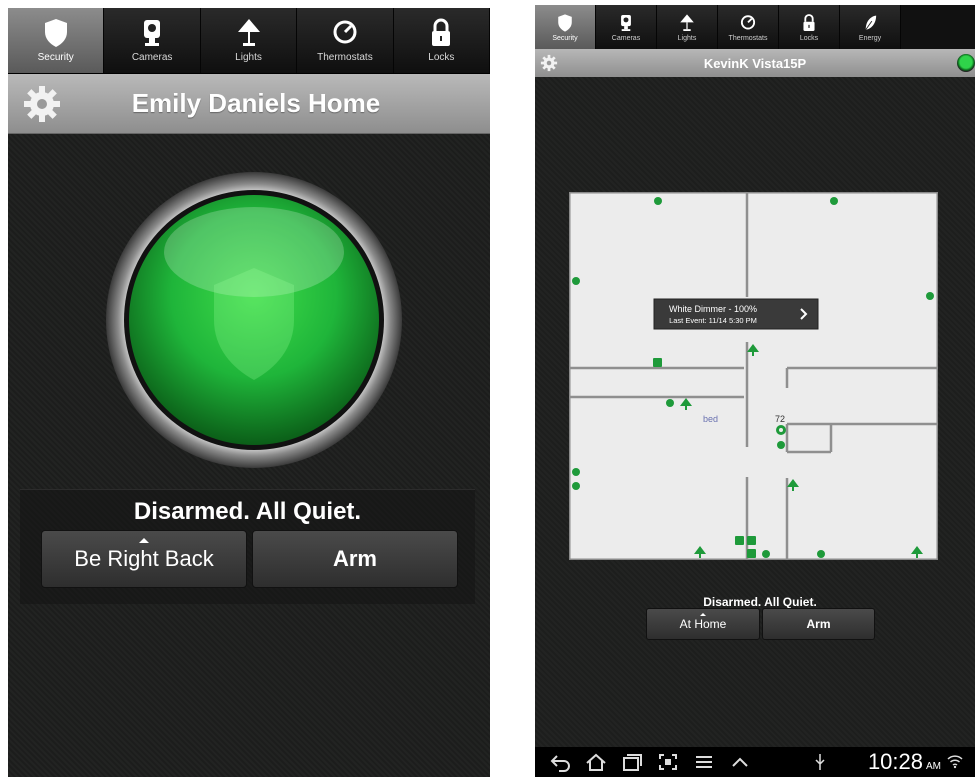  Describe the element at coordinates (740, 762) in the screenshot. I see `chevron-up-icon` at that location.